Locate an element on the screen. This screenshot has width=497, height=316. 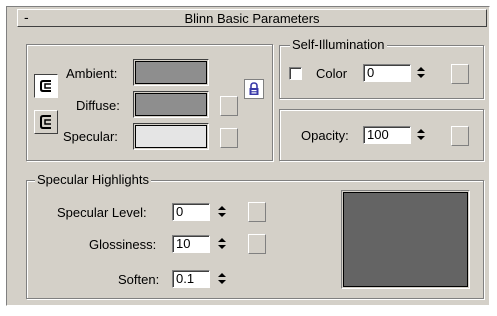
specular-link-icon is located at coordinates (45, 122).